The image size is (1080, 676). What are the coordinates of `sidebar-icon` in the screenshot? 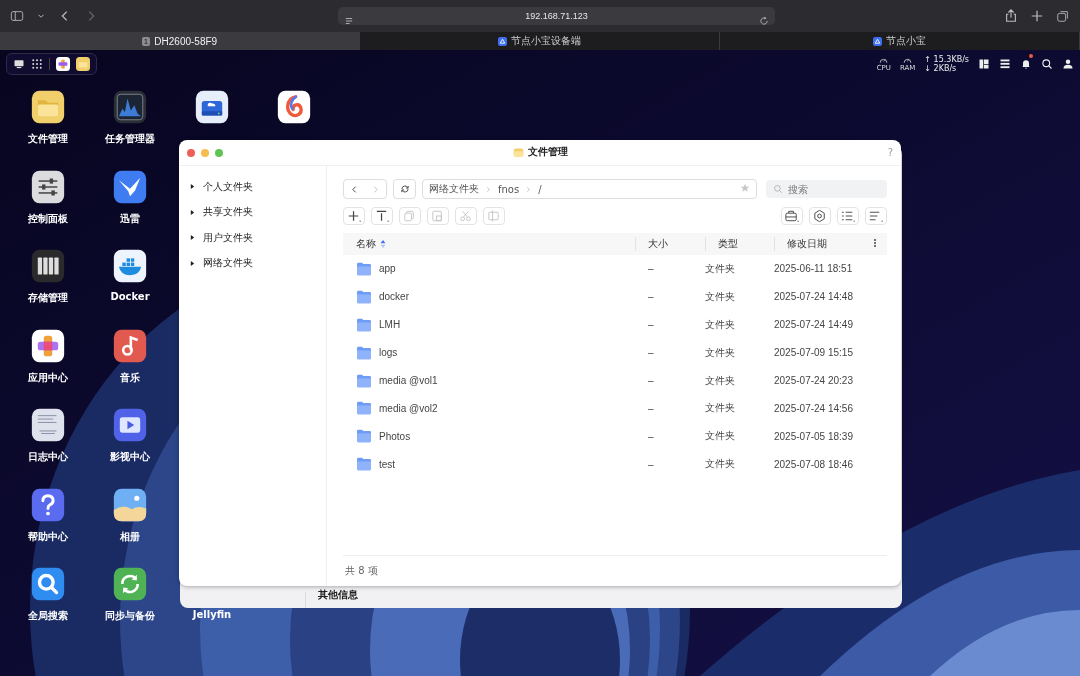 It's located at (17, 16).